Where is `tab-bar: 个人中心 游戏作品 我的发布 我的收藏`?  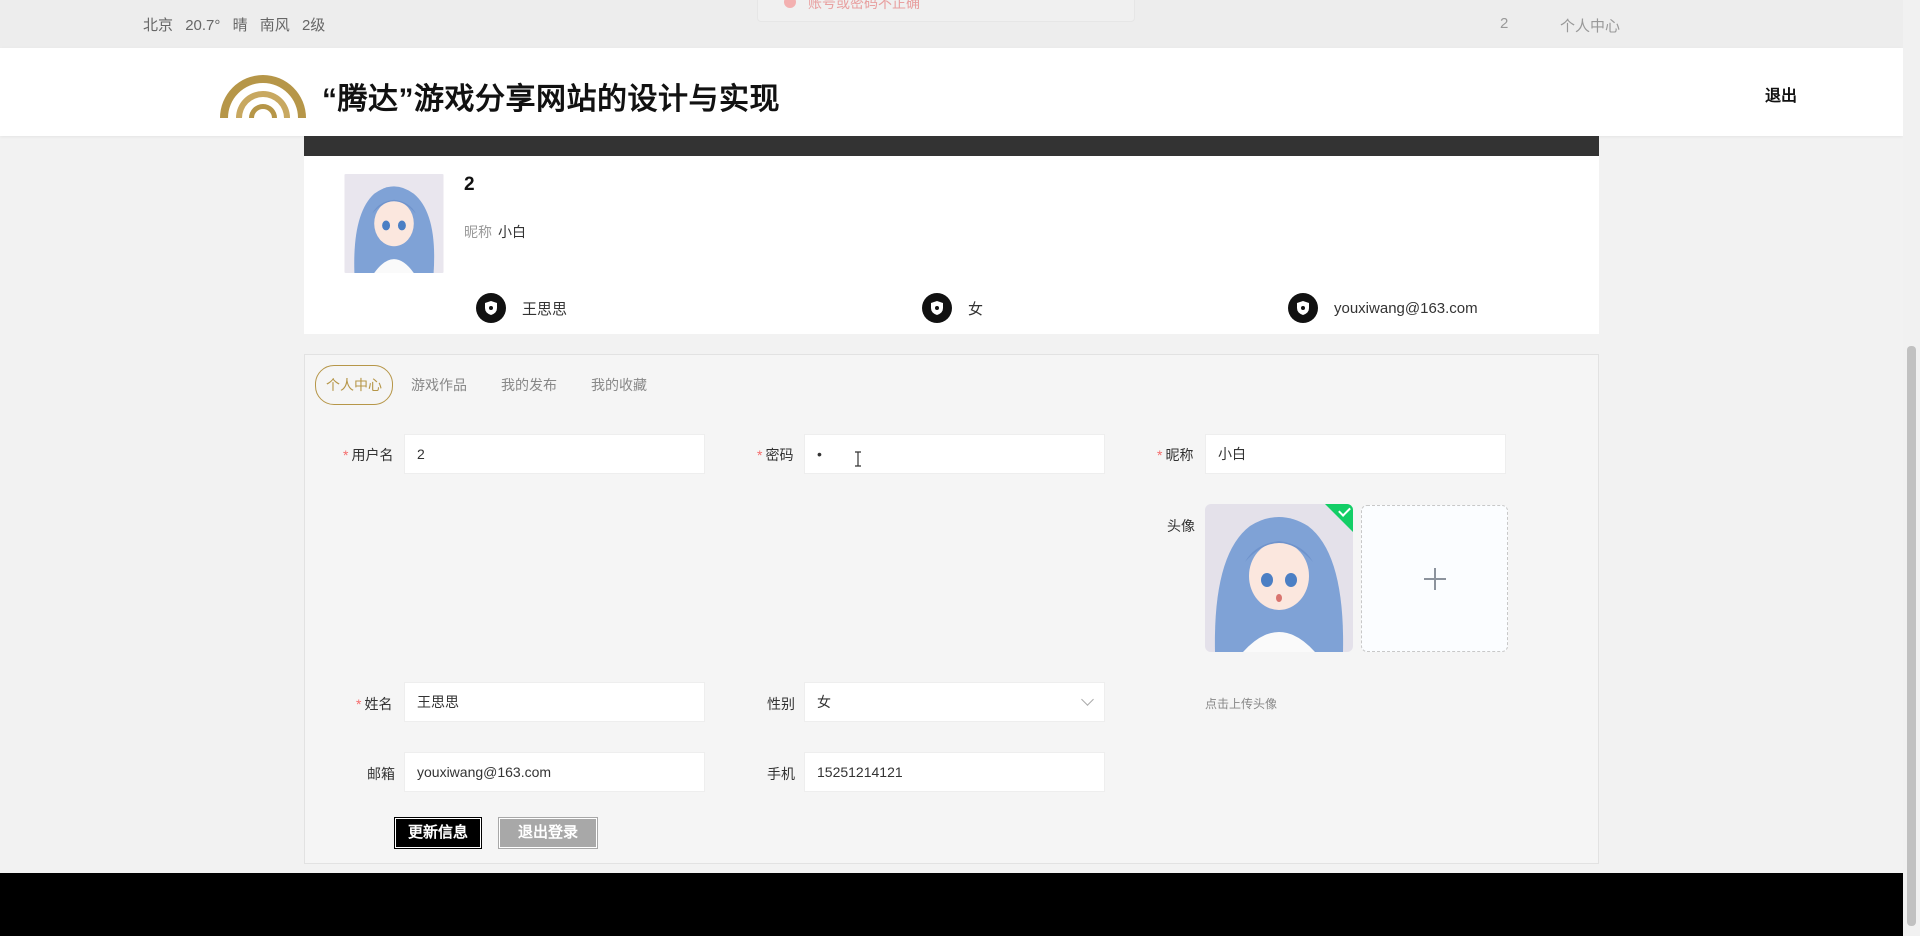
tab-bar: 个人中心 游戏作品 我的发布 我的收藏 is located at coordinates (490, 385).